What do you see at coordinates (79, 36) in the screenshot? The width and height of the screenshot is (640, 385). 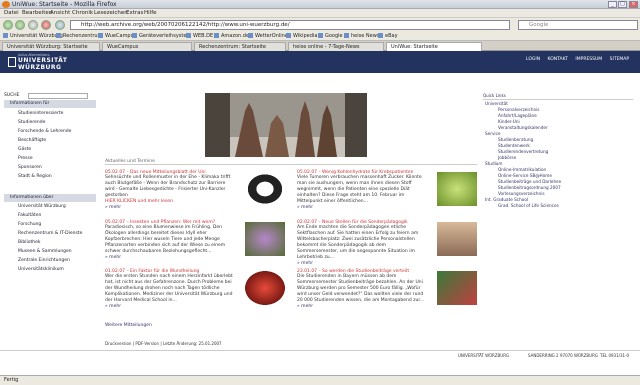 I see `bookmark-item: Rechenzentrum` at bounding box center [79, 36].